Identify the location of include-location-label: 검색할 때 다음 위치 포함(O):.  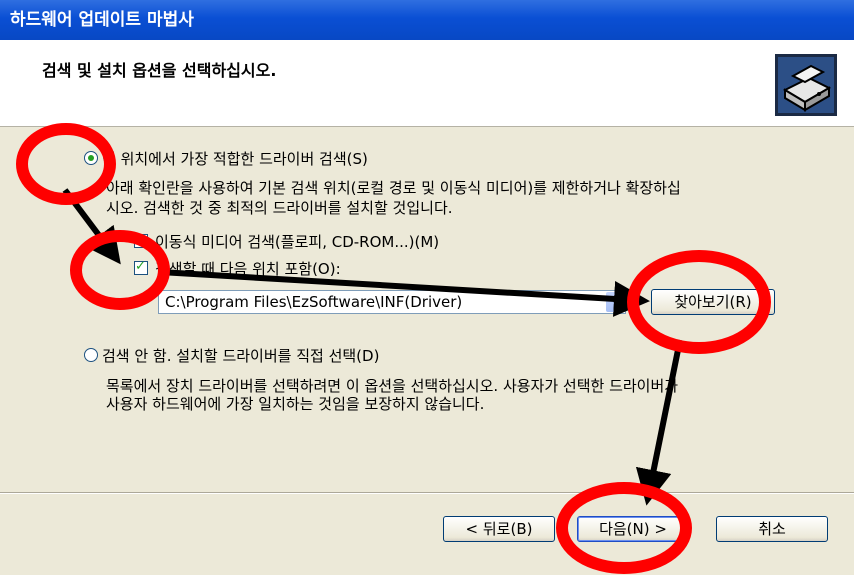
(248, 268).